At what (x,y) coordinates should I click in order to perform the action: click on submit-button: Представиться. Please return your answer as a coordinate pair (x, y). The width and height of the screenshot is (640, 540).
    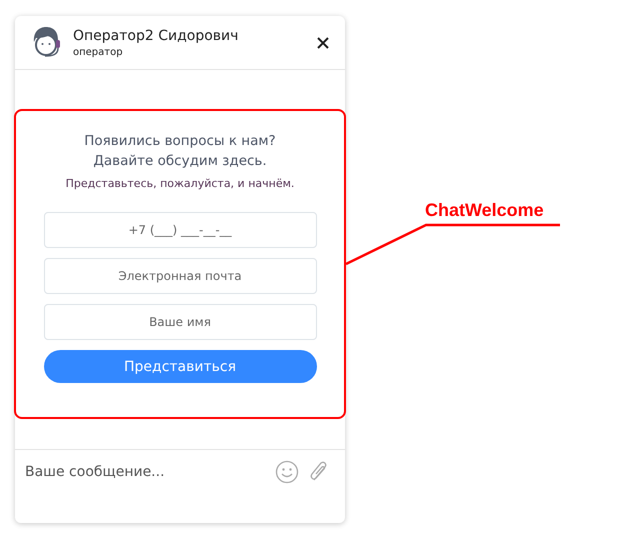
    Looking at the image, I should click on (180, 366).